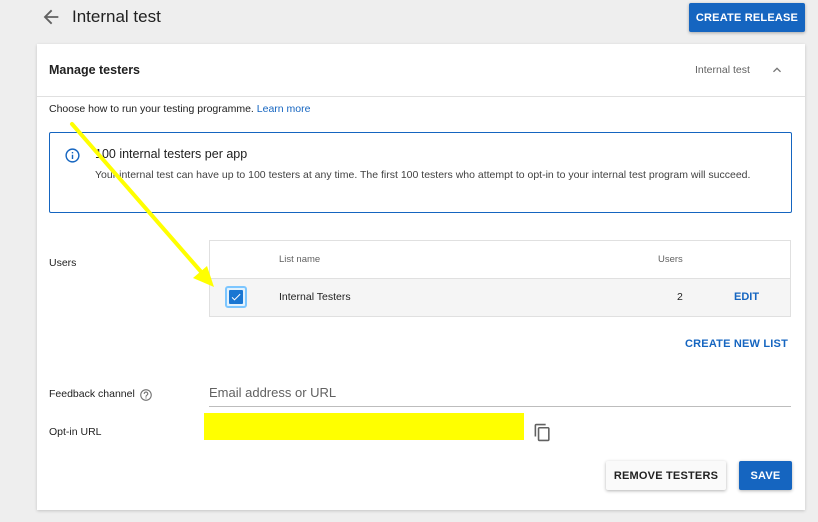  What do you see at coordinates (315, 297) in the screenshot?
I see `list-name-cell: Internal Testers` at bounding box center [315, 297].